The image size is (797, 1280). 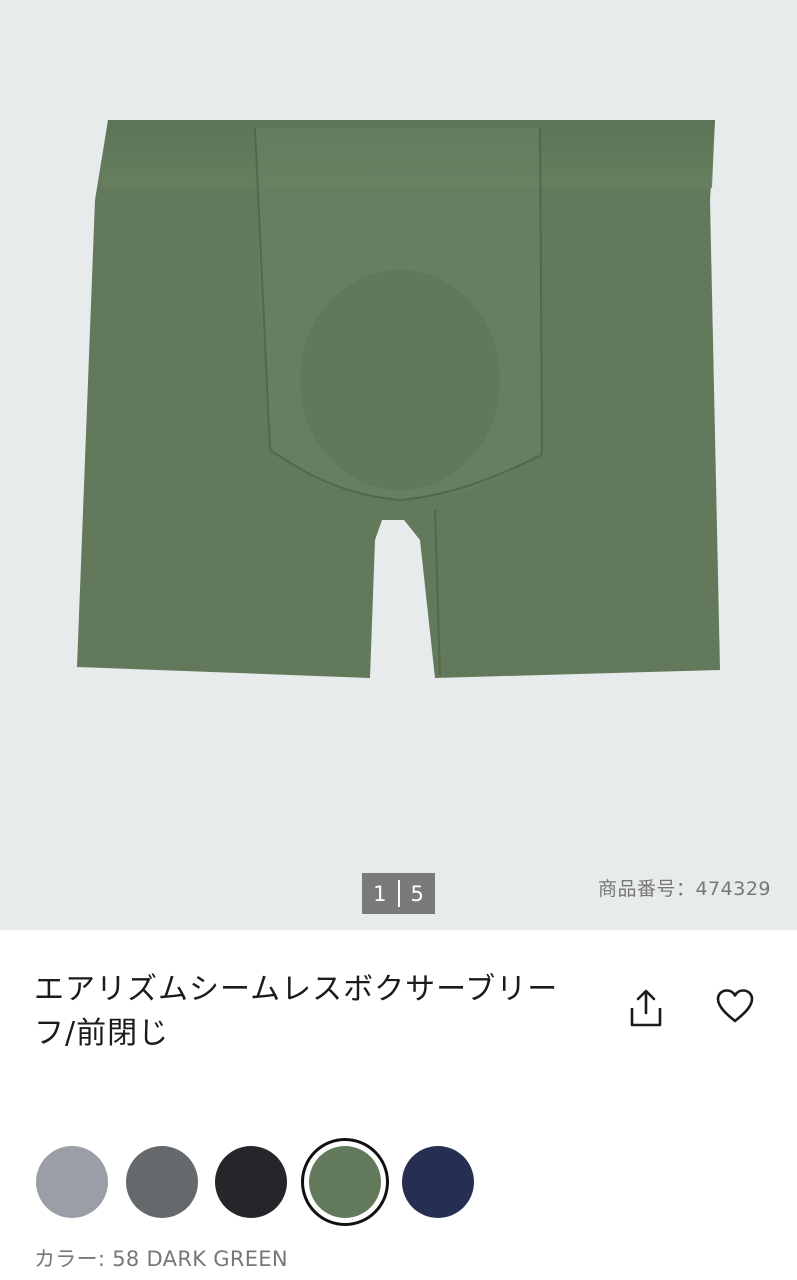 I want to click on color-swatches, so click(x=406, y=1182).